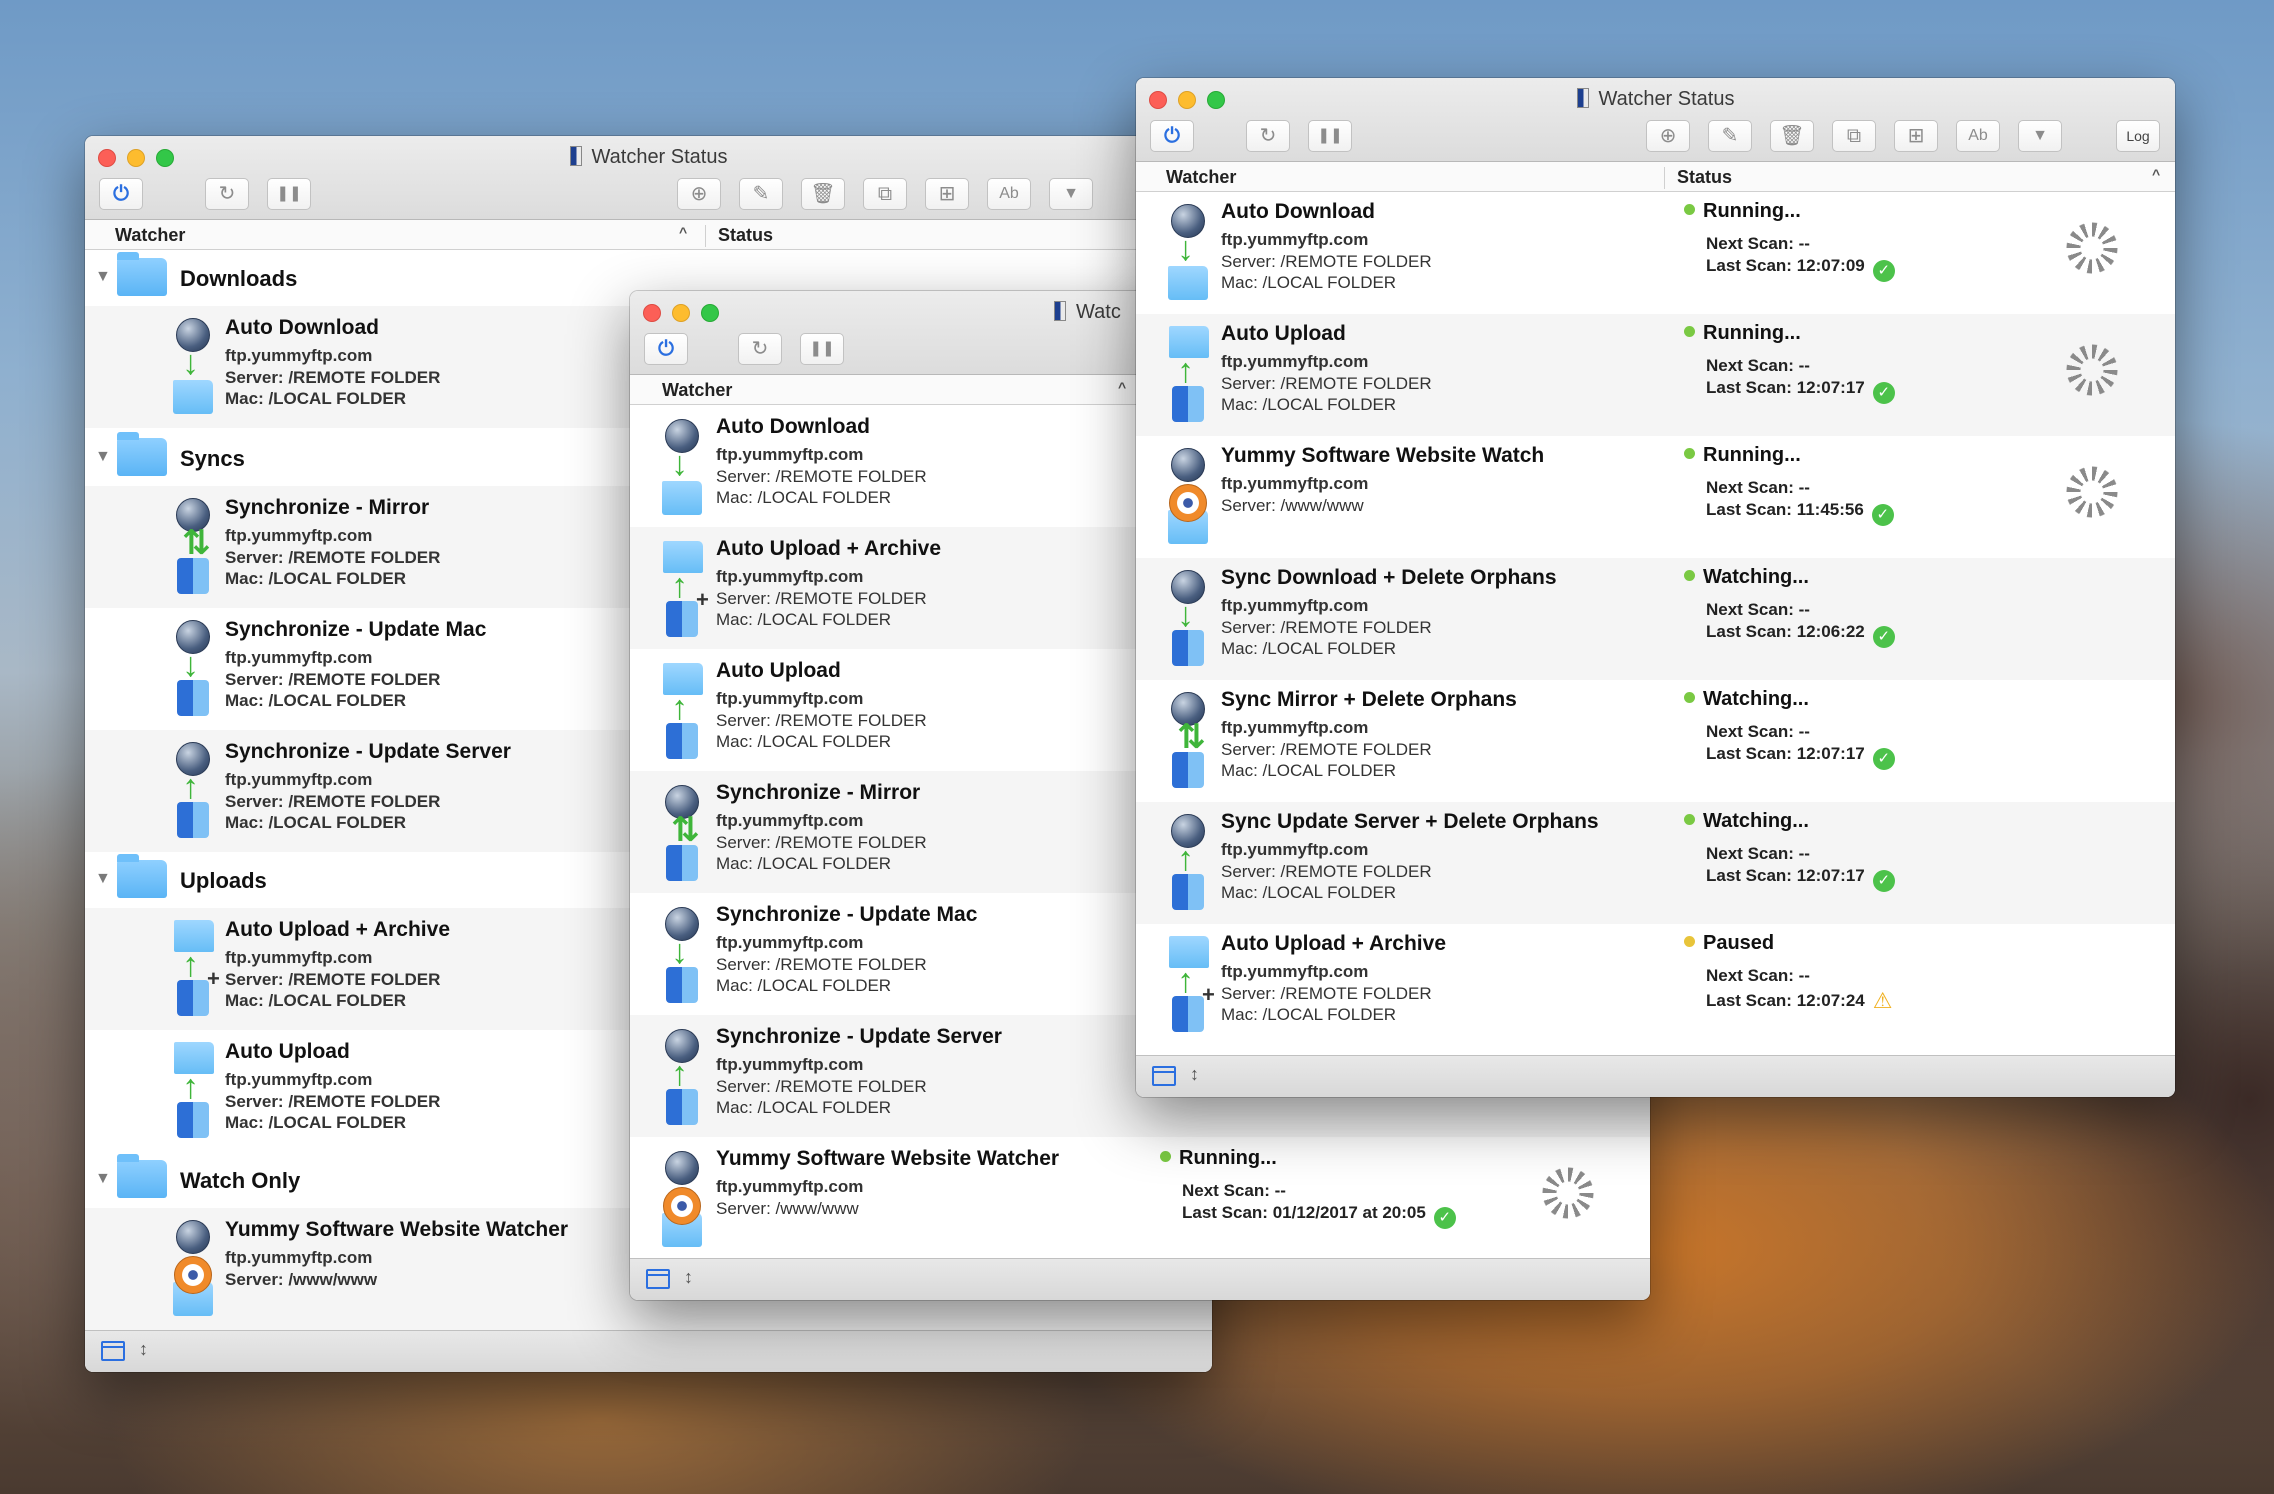 This screenshot has width=2274, height=1494. Describe the element at coordinates (2138, 136) in the screenshot. I see `log-button: Log` at that location.